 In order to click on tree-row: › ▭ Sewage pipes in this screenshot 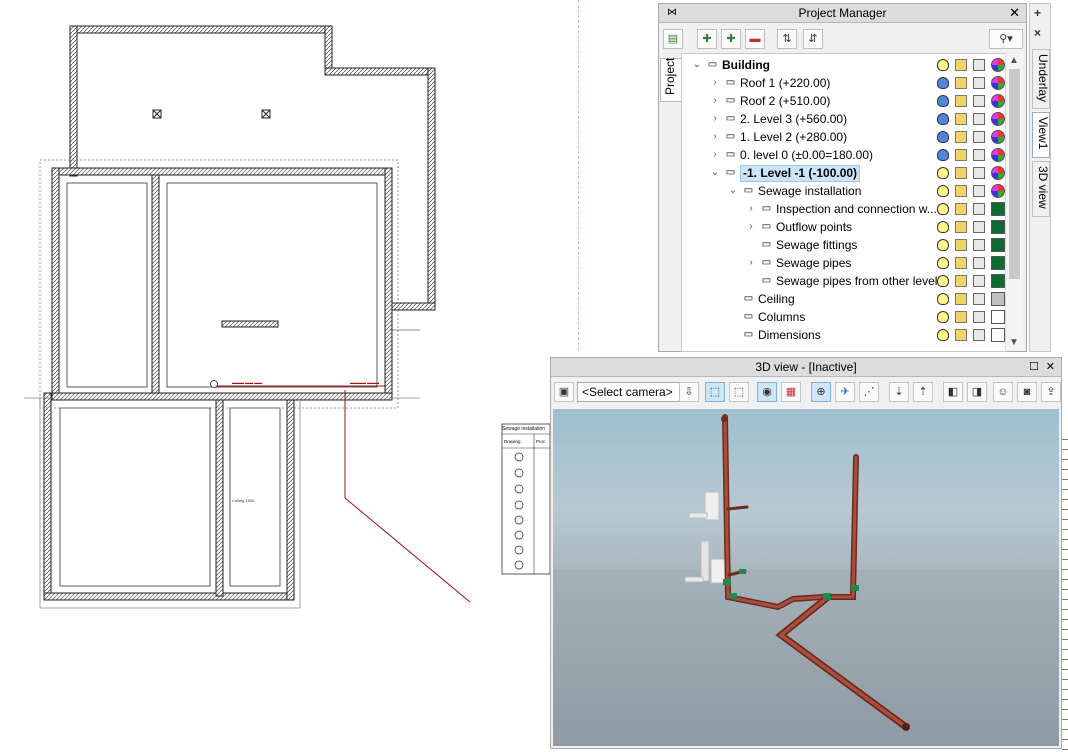, I will do `click(844, 263)`.